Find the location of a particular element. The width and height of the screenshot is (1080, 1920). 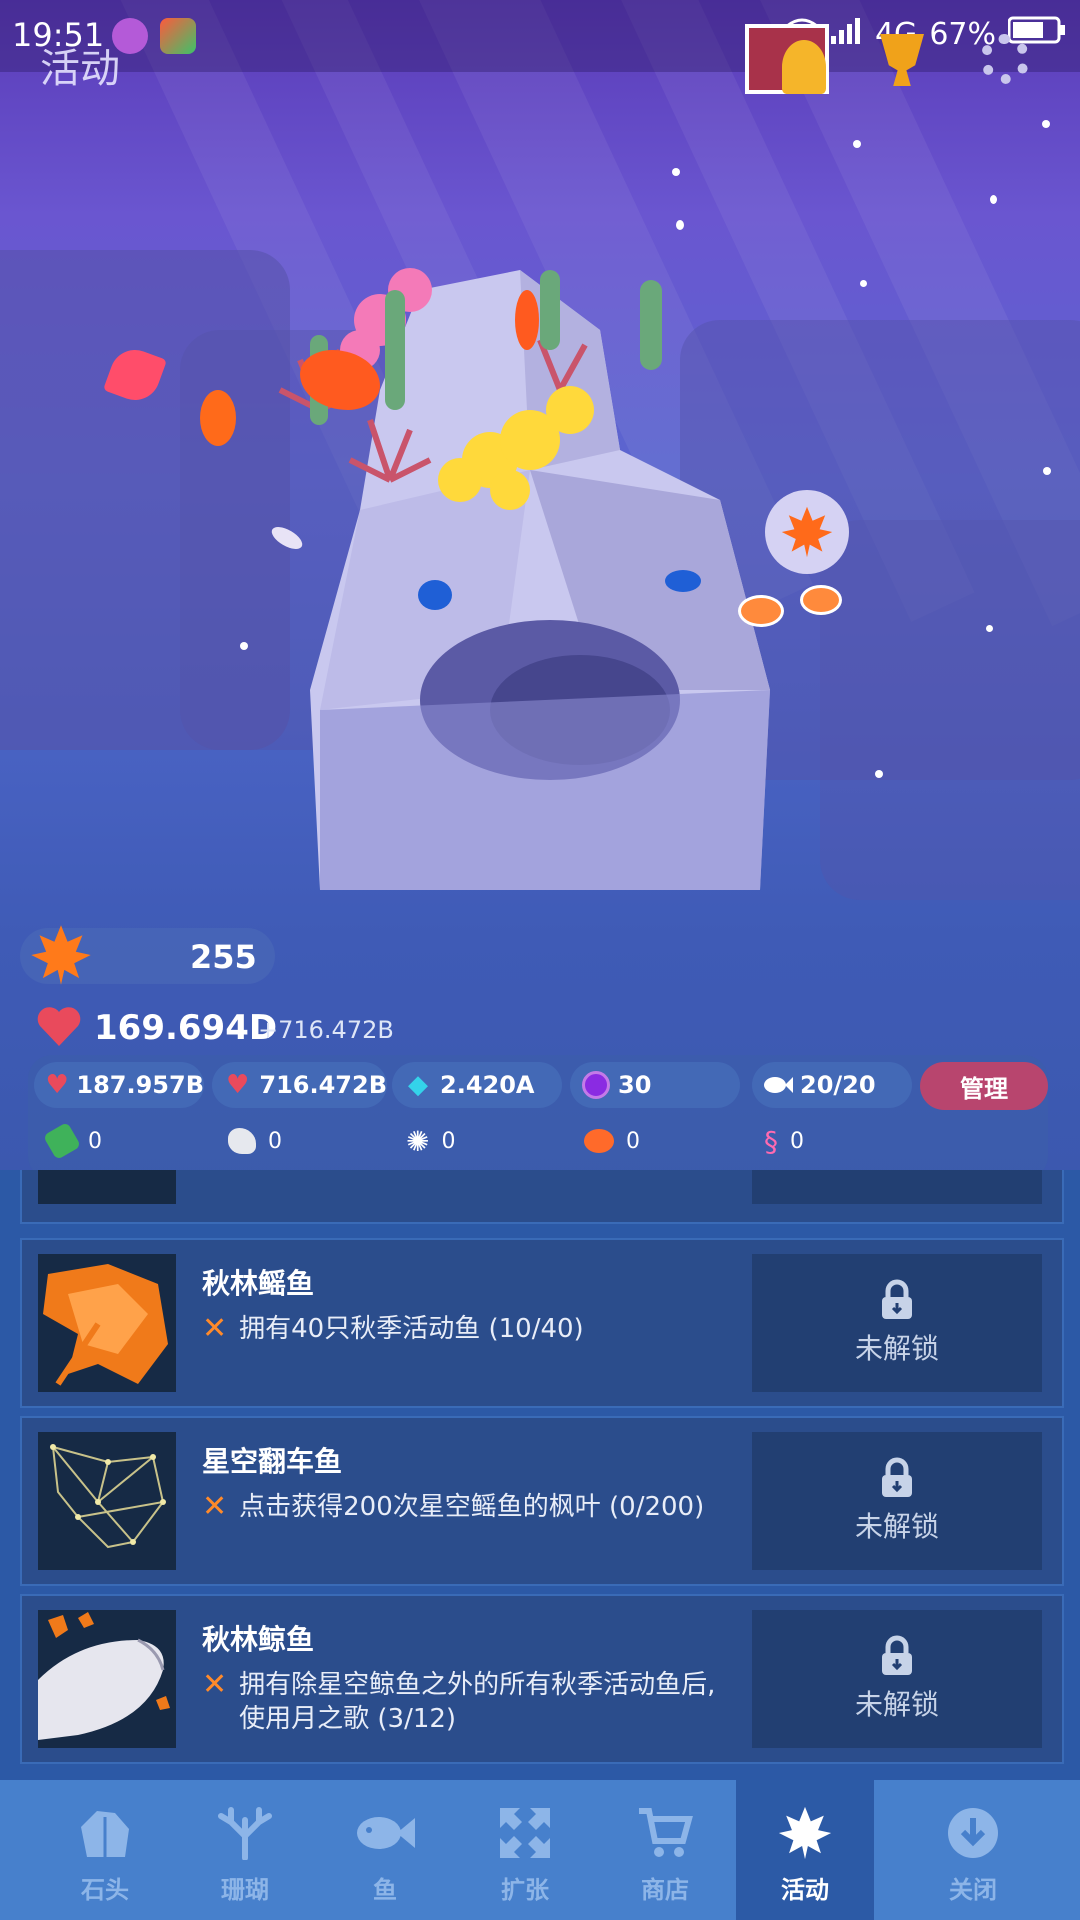

screen-title: 活动 is located at coordinates (80, 69).